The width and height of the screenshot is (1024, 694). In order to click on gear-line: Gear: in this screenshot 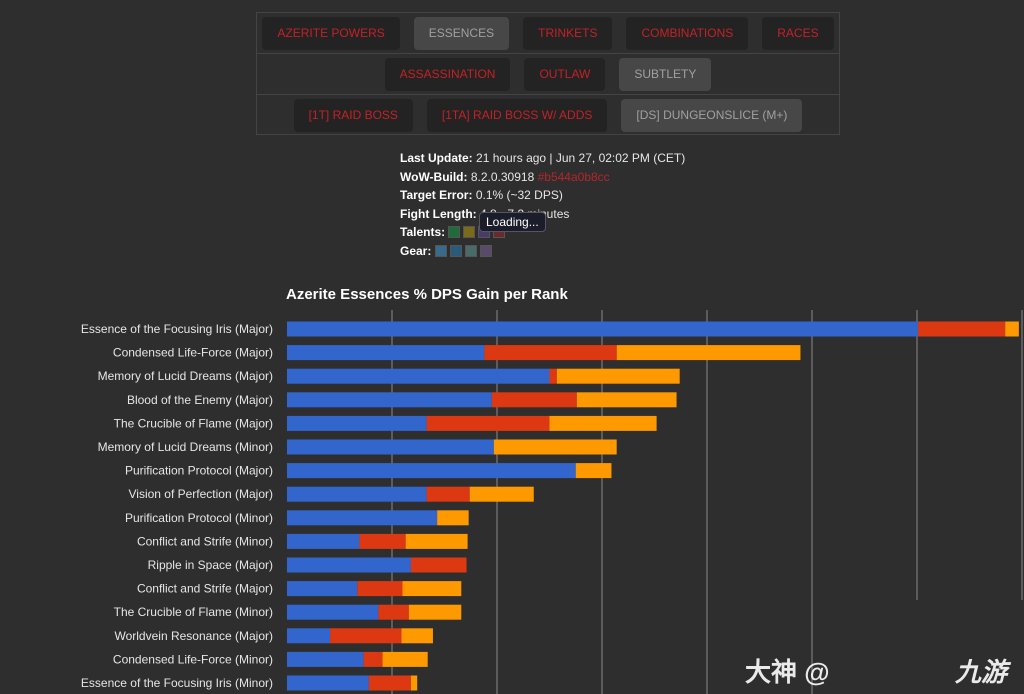, I will do `click(542, 251)`.